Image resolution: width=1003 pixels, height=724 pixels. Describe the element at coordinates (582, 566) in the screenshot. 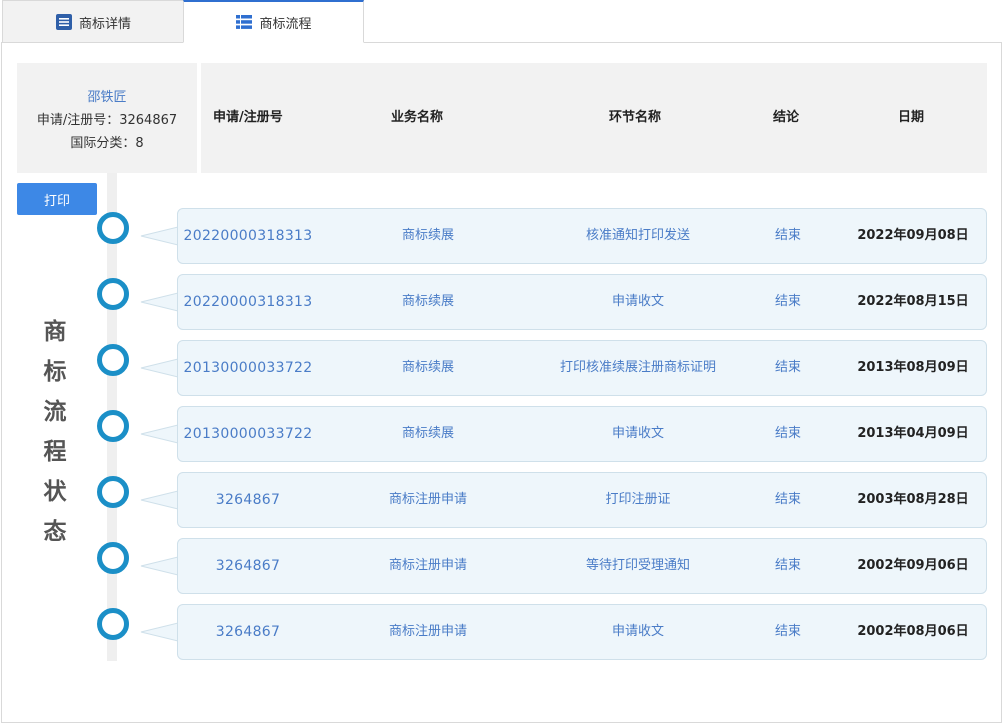

I see `flow-row: 3264867 商标注册申请 等待打印受理通知 结束 2002年09月06日` at that location.